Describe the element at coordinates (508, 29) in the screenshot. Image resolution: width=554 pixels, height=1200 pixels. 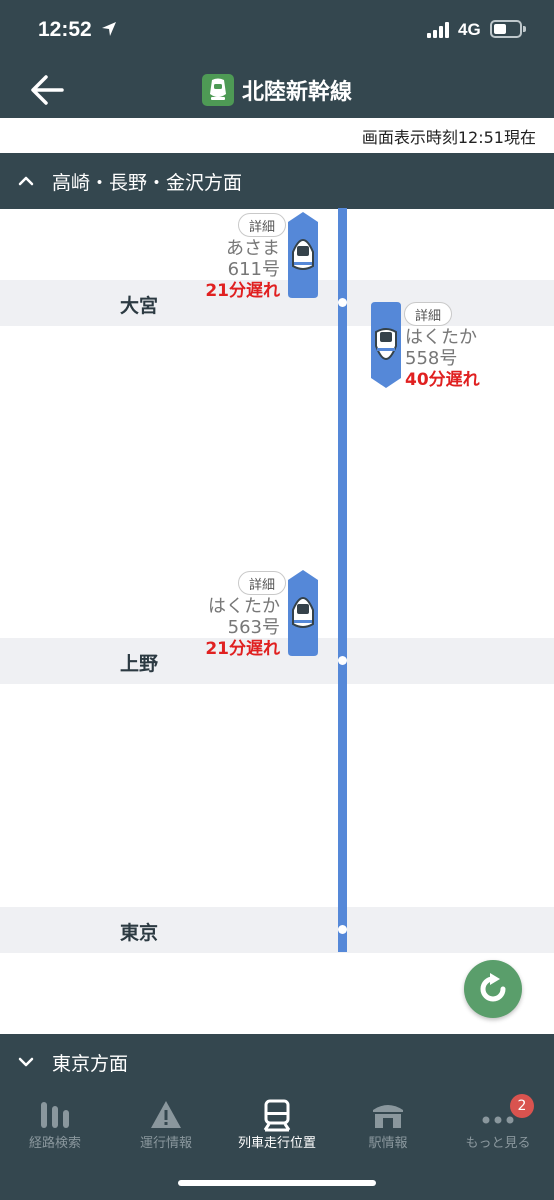
I see `battery-icon` at that location.